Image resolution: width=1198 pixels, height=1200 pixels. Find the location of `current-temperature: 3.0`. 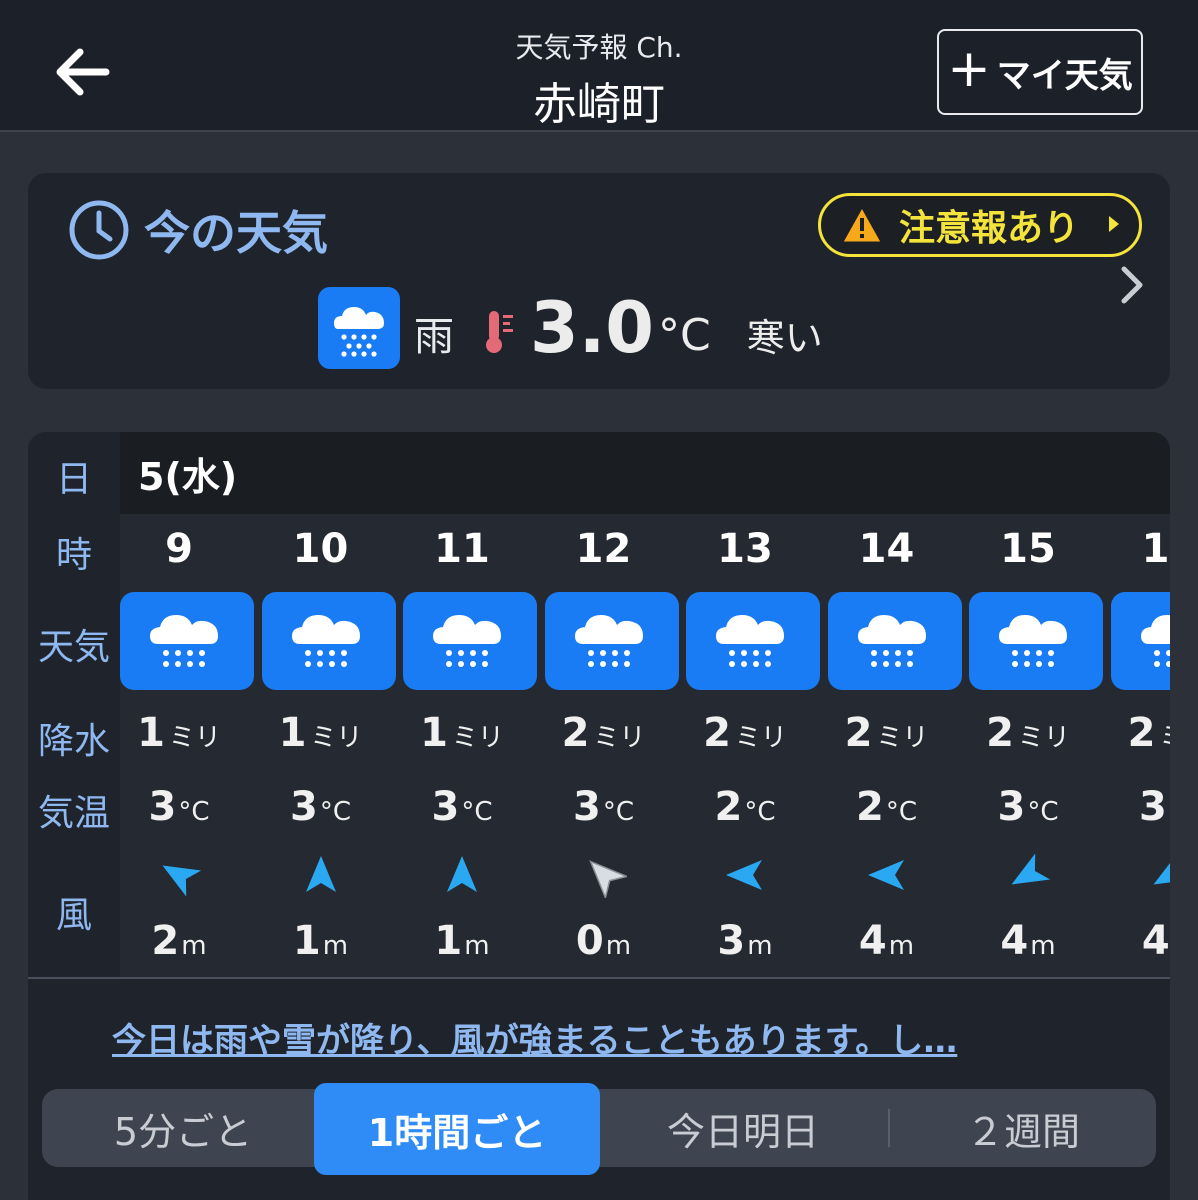

current-temperature: 3.0 is located at coordinates (592, 328).